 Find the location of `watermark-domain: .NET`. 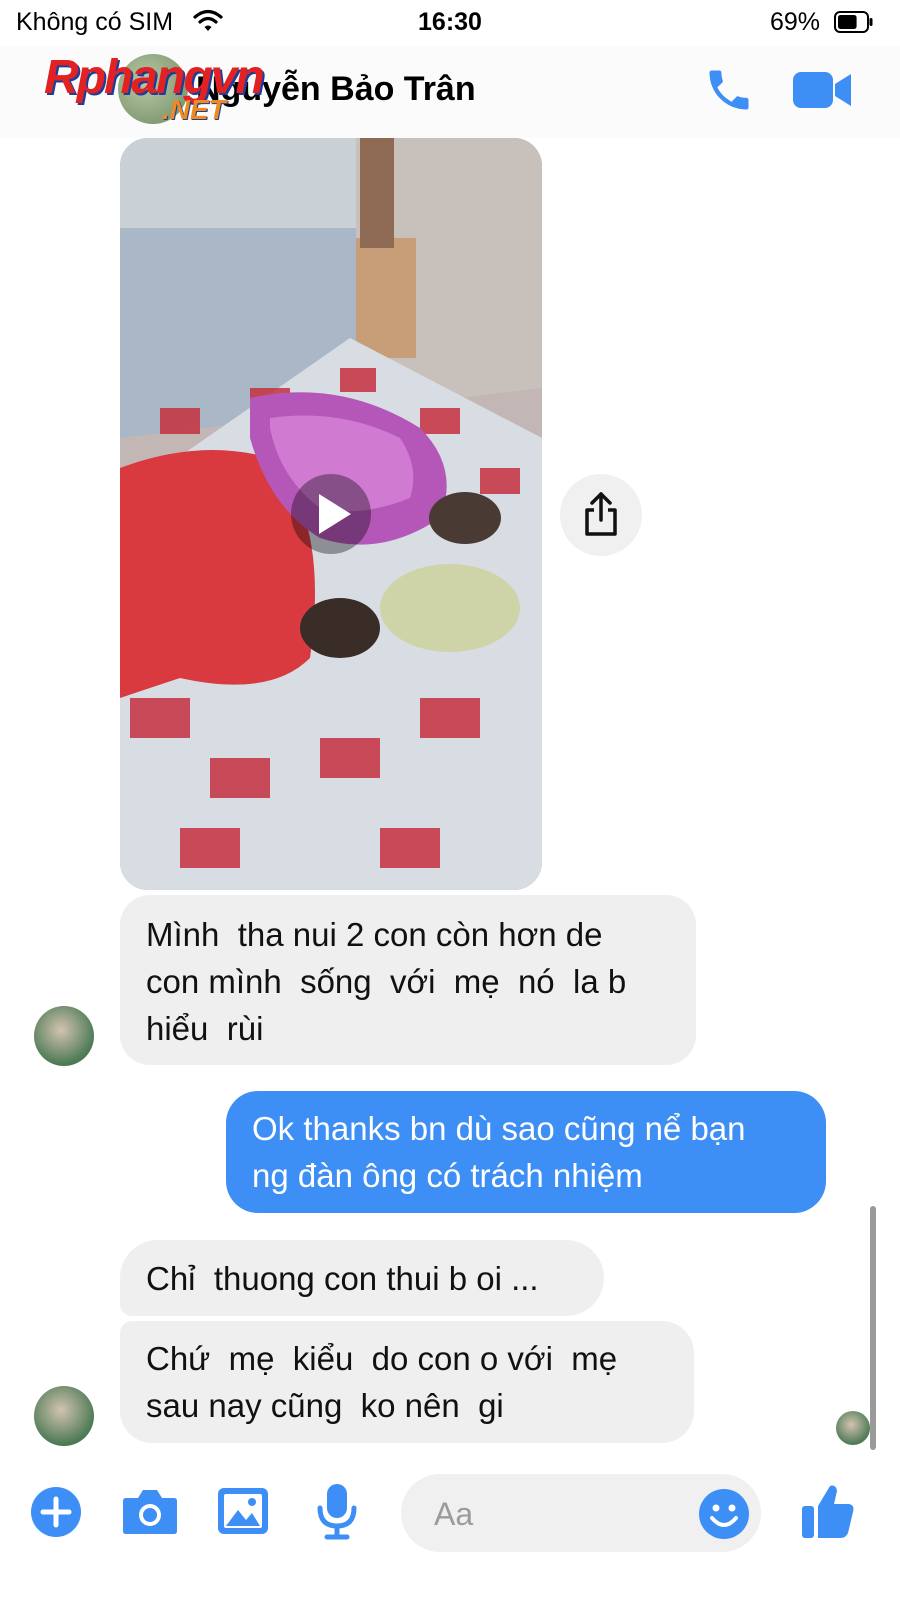

watermark-domain: .NET is located at coordinates (194, 109).